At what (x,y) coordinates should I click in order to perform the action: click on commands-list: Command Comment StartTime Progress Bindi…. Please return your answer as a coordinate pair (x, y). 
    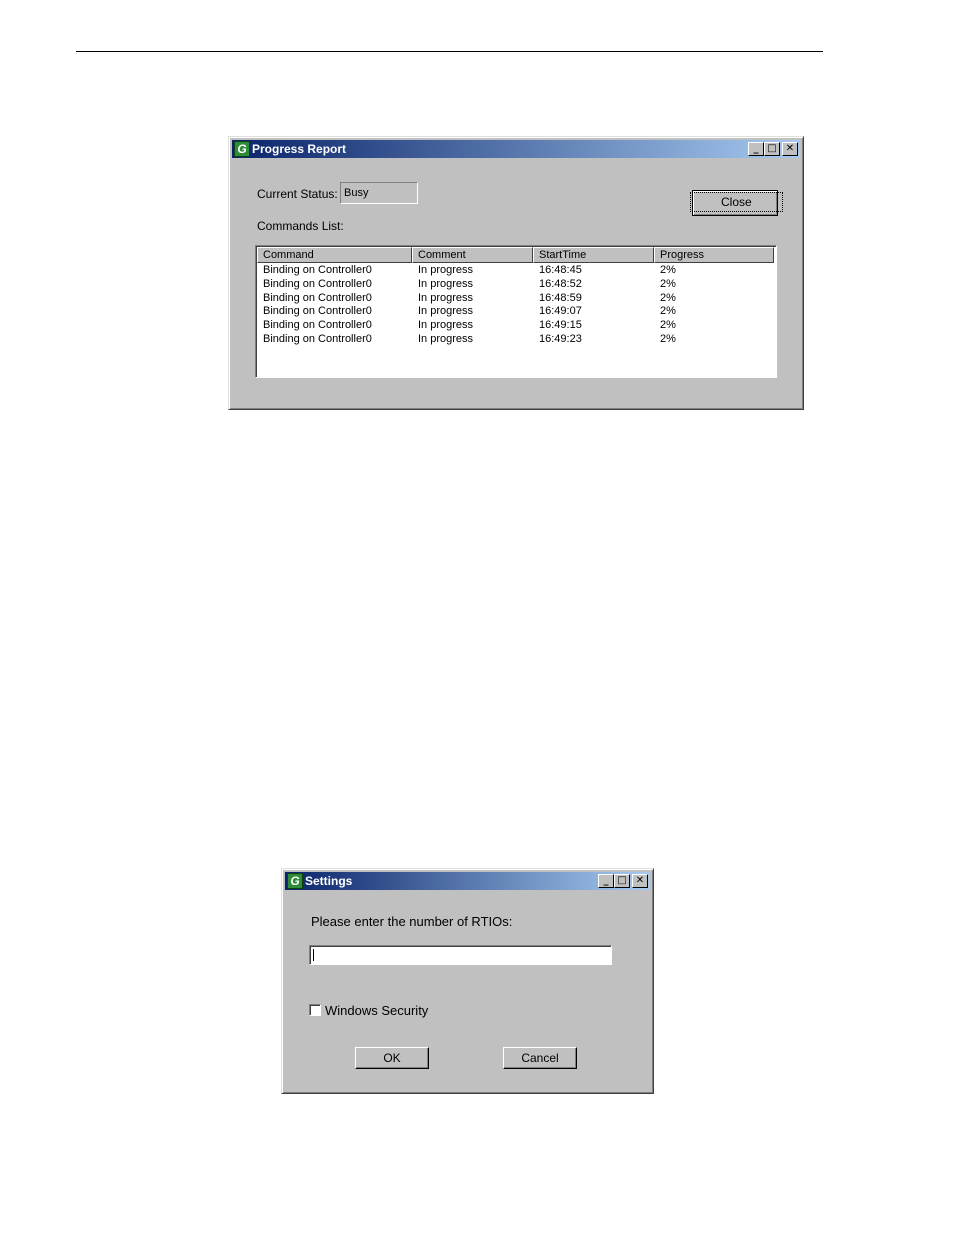
    Looking at the image, I should click on (516, 311).